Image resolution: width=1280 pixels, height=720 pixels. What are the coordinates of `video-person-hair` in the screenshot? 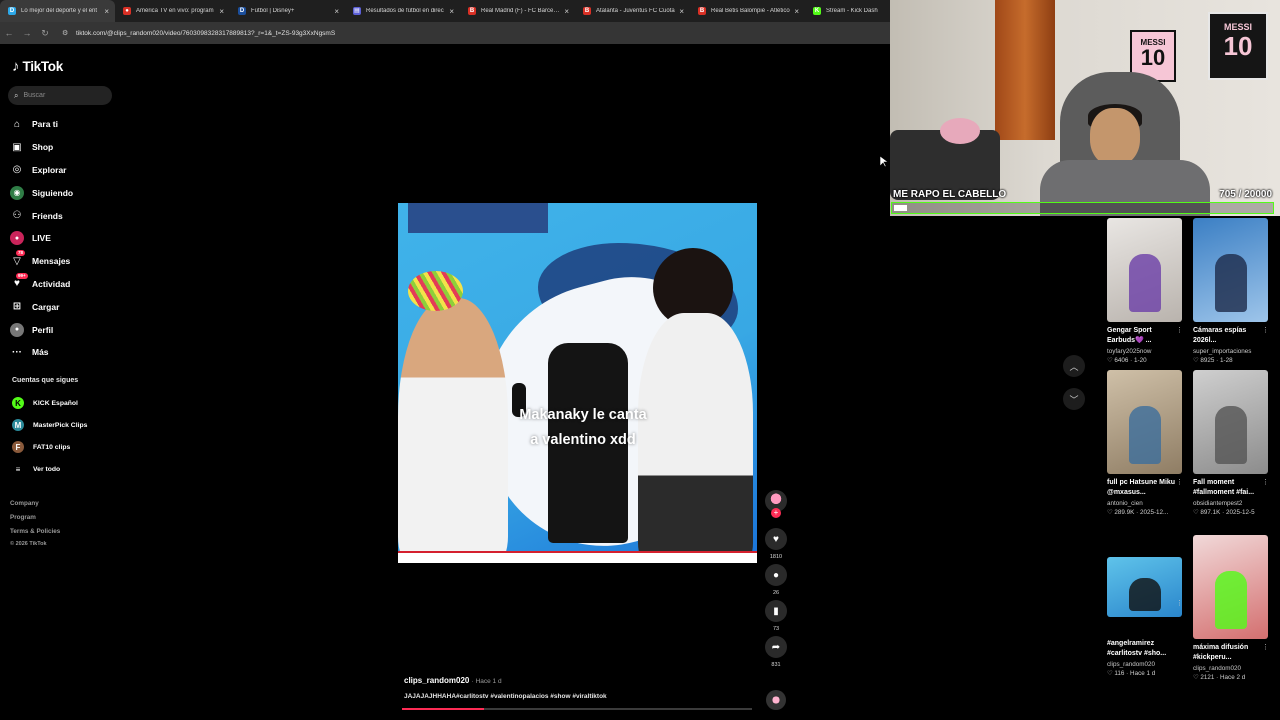 It's located at (435, 291).